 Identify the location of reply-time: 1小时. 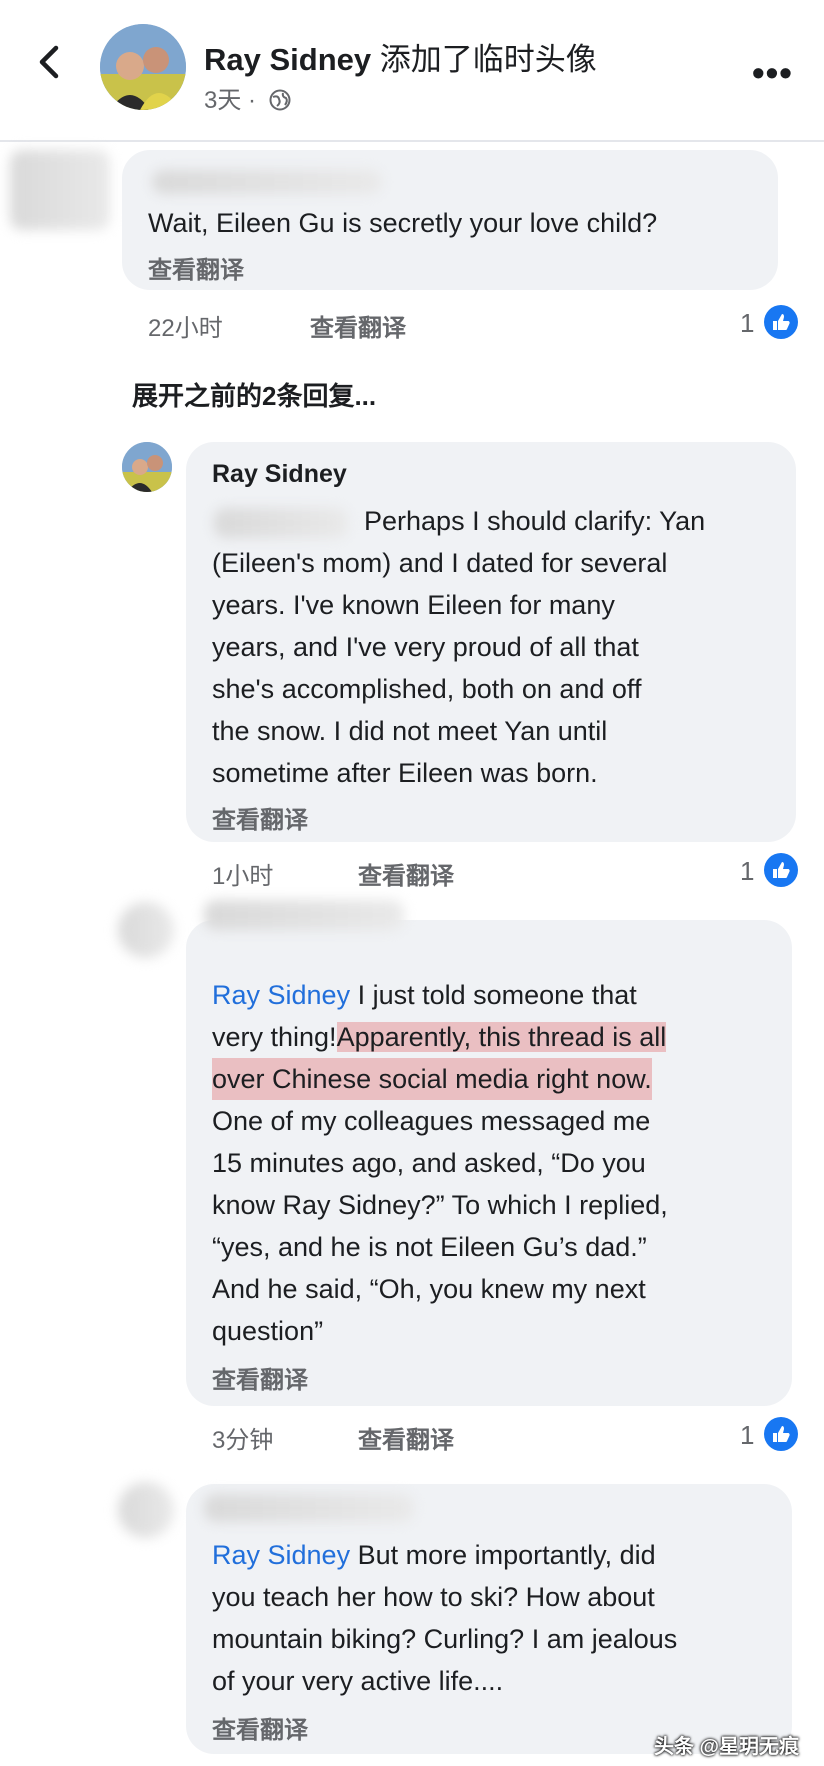
(243, 876).